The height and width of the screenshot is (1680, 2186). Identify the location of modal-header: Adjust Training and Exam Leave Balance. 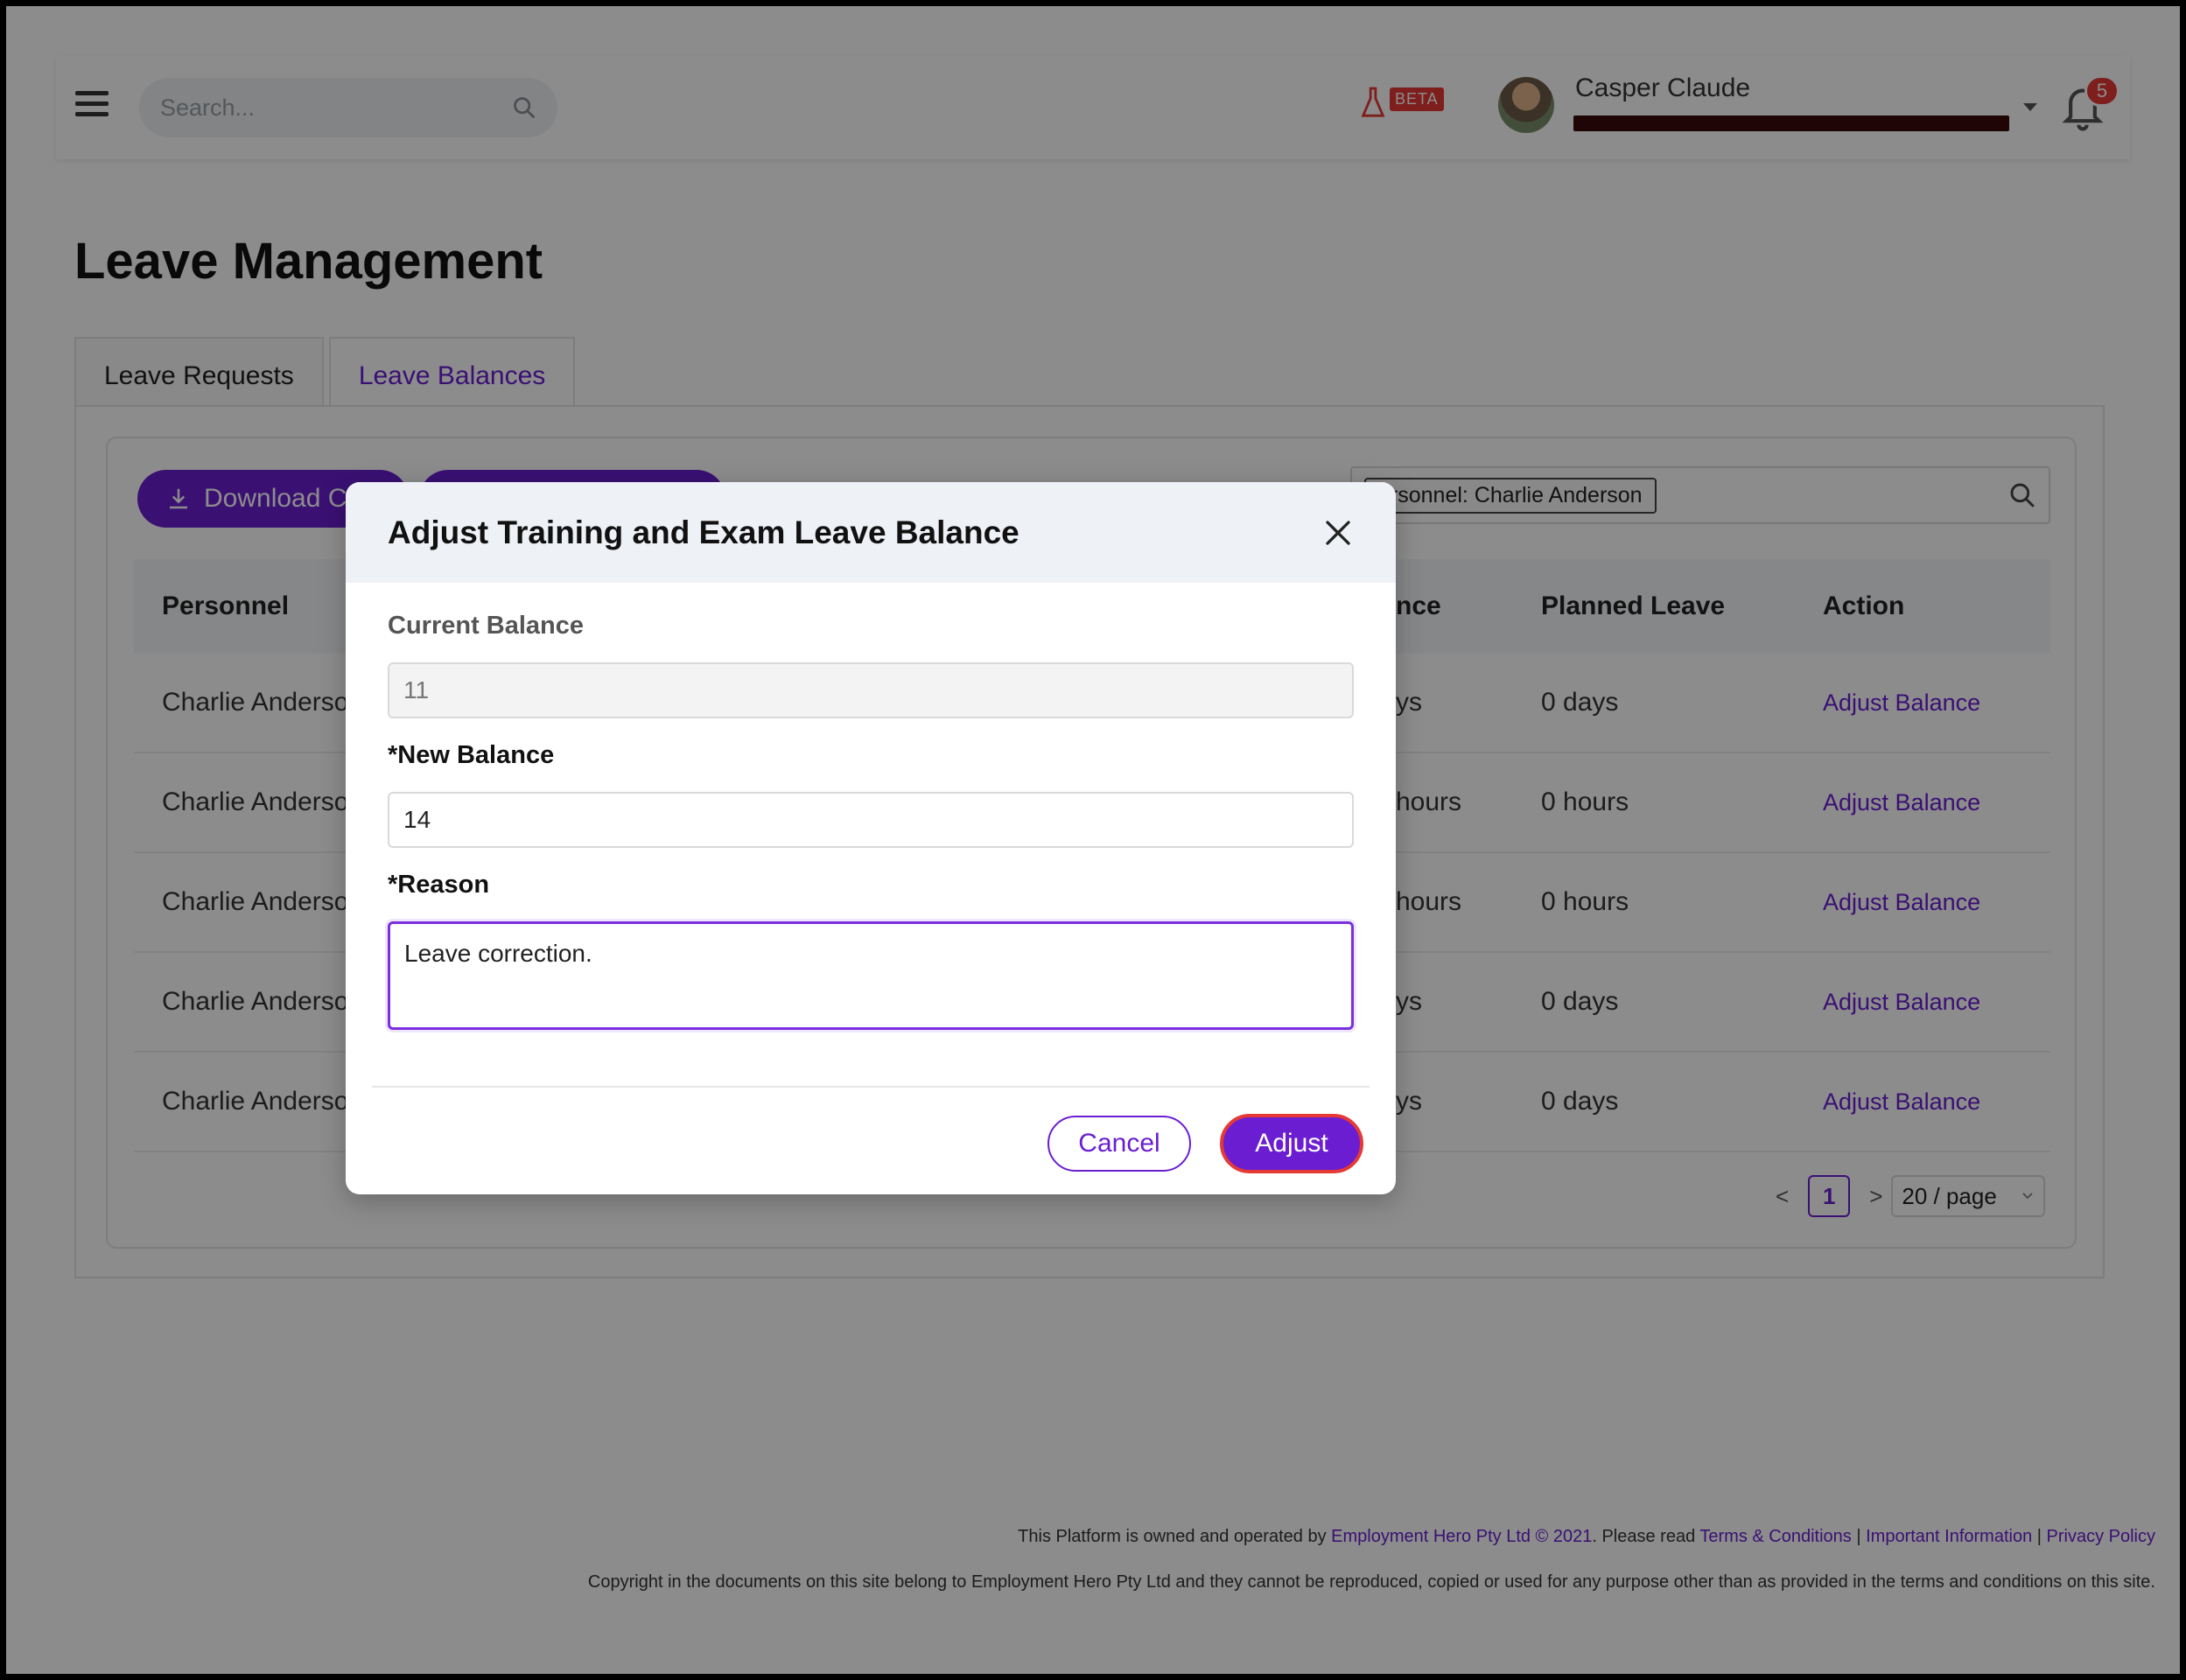
(871, 532).